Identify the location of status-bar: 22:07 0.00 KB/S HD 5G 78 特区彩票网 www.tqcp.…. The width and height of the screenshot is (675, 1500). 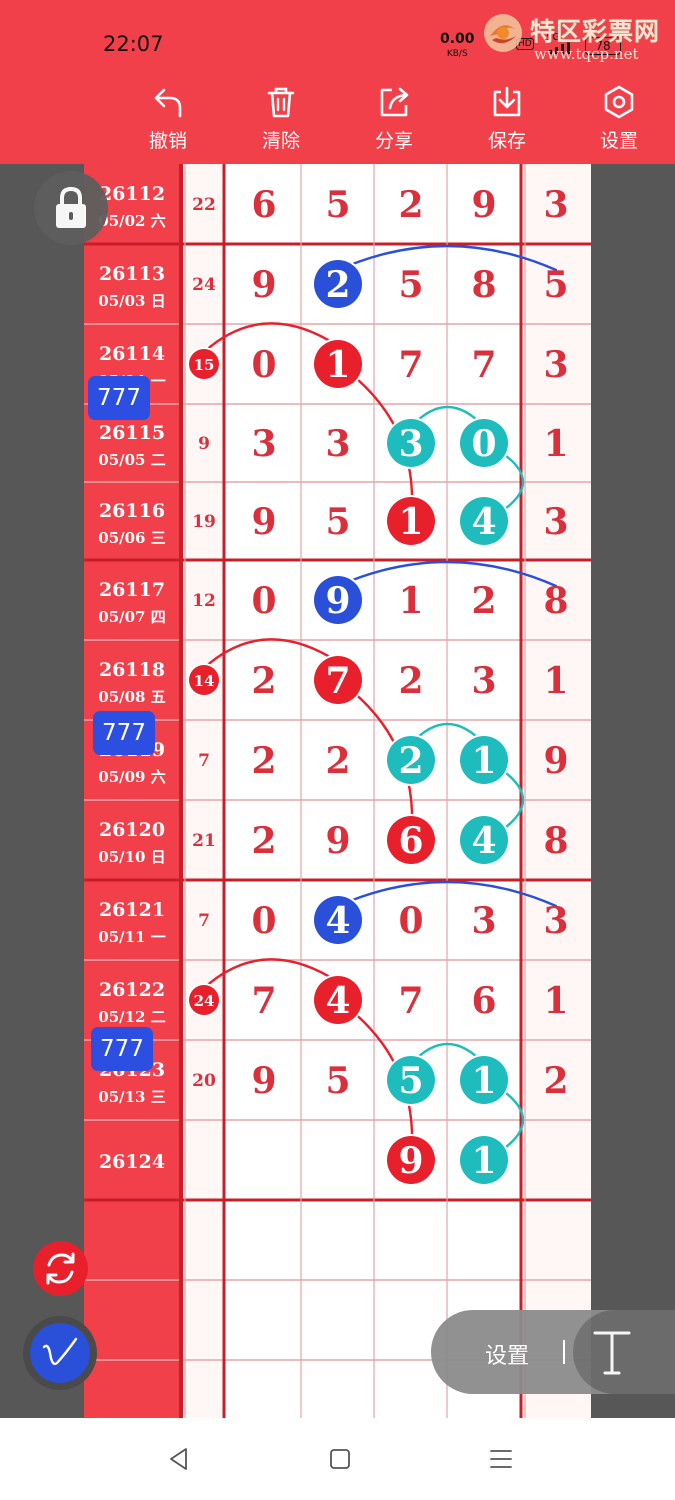
(337, 40).